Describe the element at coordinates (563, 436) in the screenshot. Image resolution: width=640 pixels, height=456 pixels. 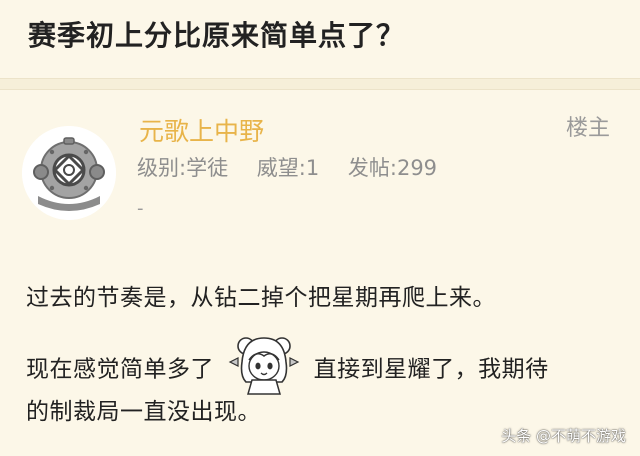
I see `source-watermark: 头条 @不萌不游戏` at that location.